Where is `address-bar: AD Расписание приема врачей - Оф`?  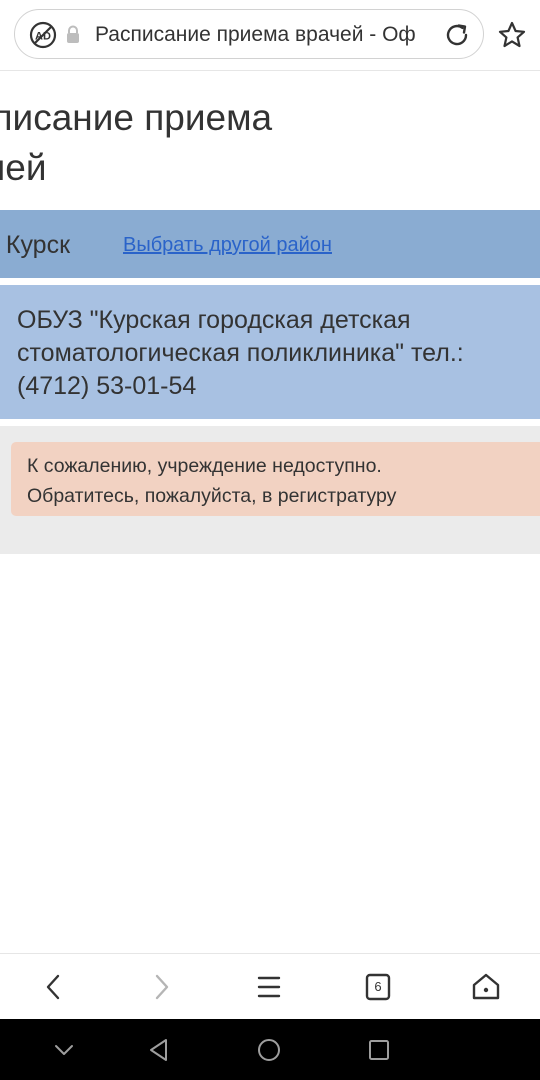 address-bar: AD Расписание приема врачей - Оф is located at coordinates (249, 34).